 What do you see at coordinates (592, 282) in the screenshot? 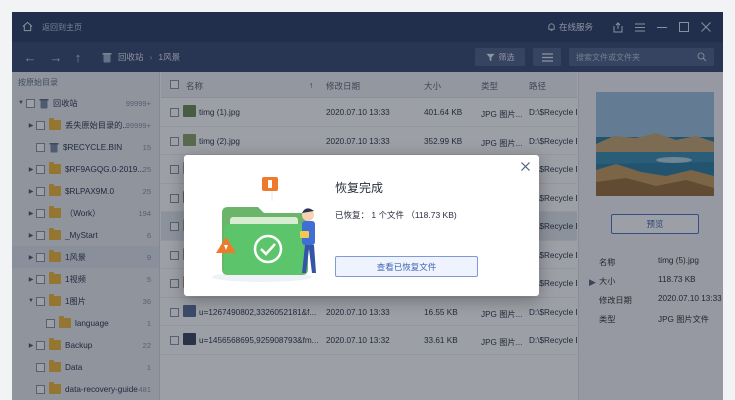
I see `next-arrow-icon: ▶` at bounding box center [592, 282].